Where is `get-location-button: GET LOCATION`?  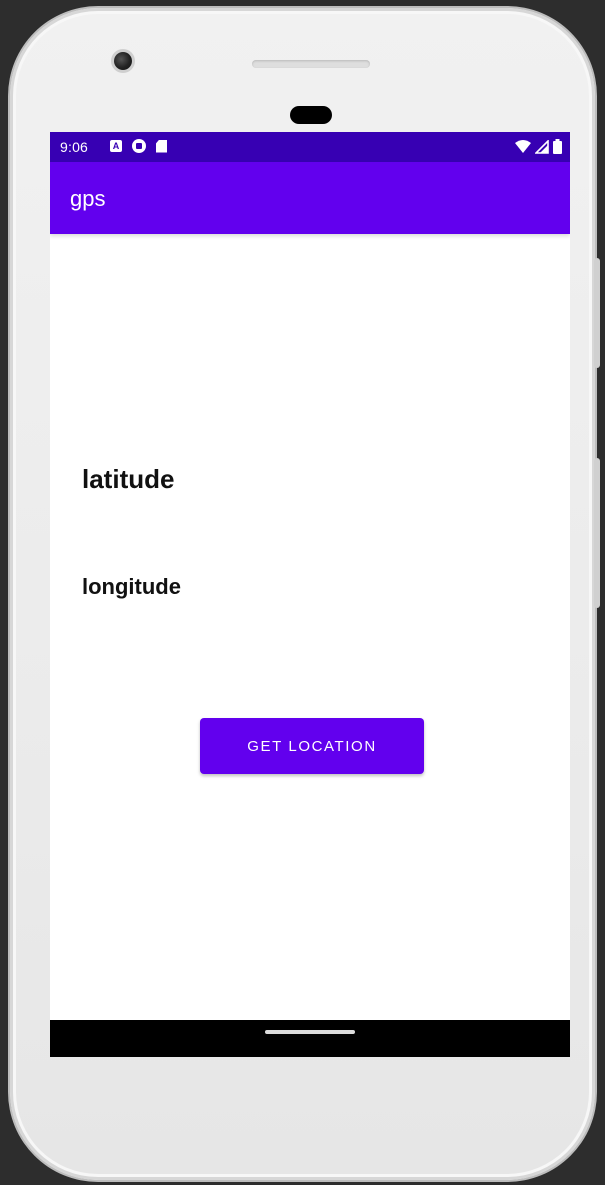 get-location-button: GET LOCATION is located at coordinates (312, 746).